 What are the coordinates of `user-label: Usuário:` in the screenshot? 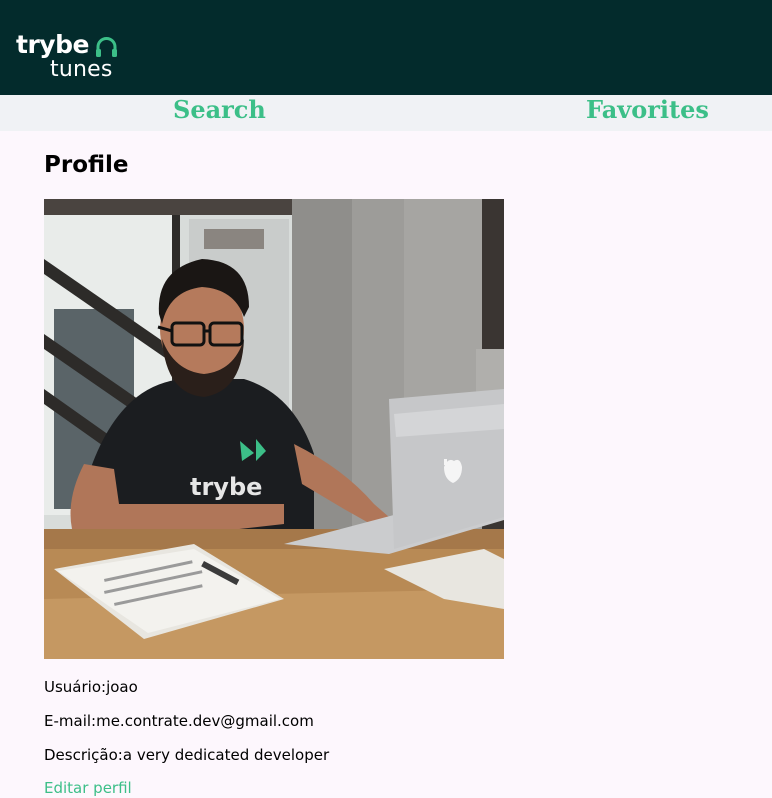 It's located at (75, 687).